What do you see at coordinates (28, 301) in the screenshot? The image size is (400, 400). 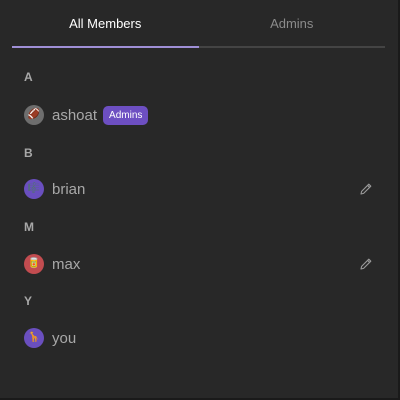 I see `section-header-y: Y` at bounding box center [28, 301].